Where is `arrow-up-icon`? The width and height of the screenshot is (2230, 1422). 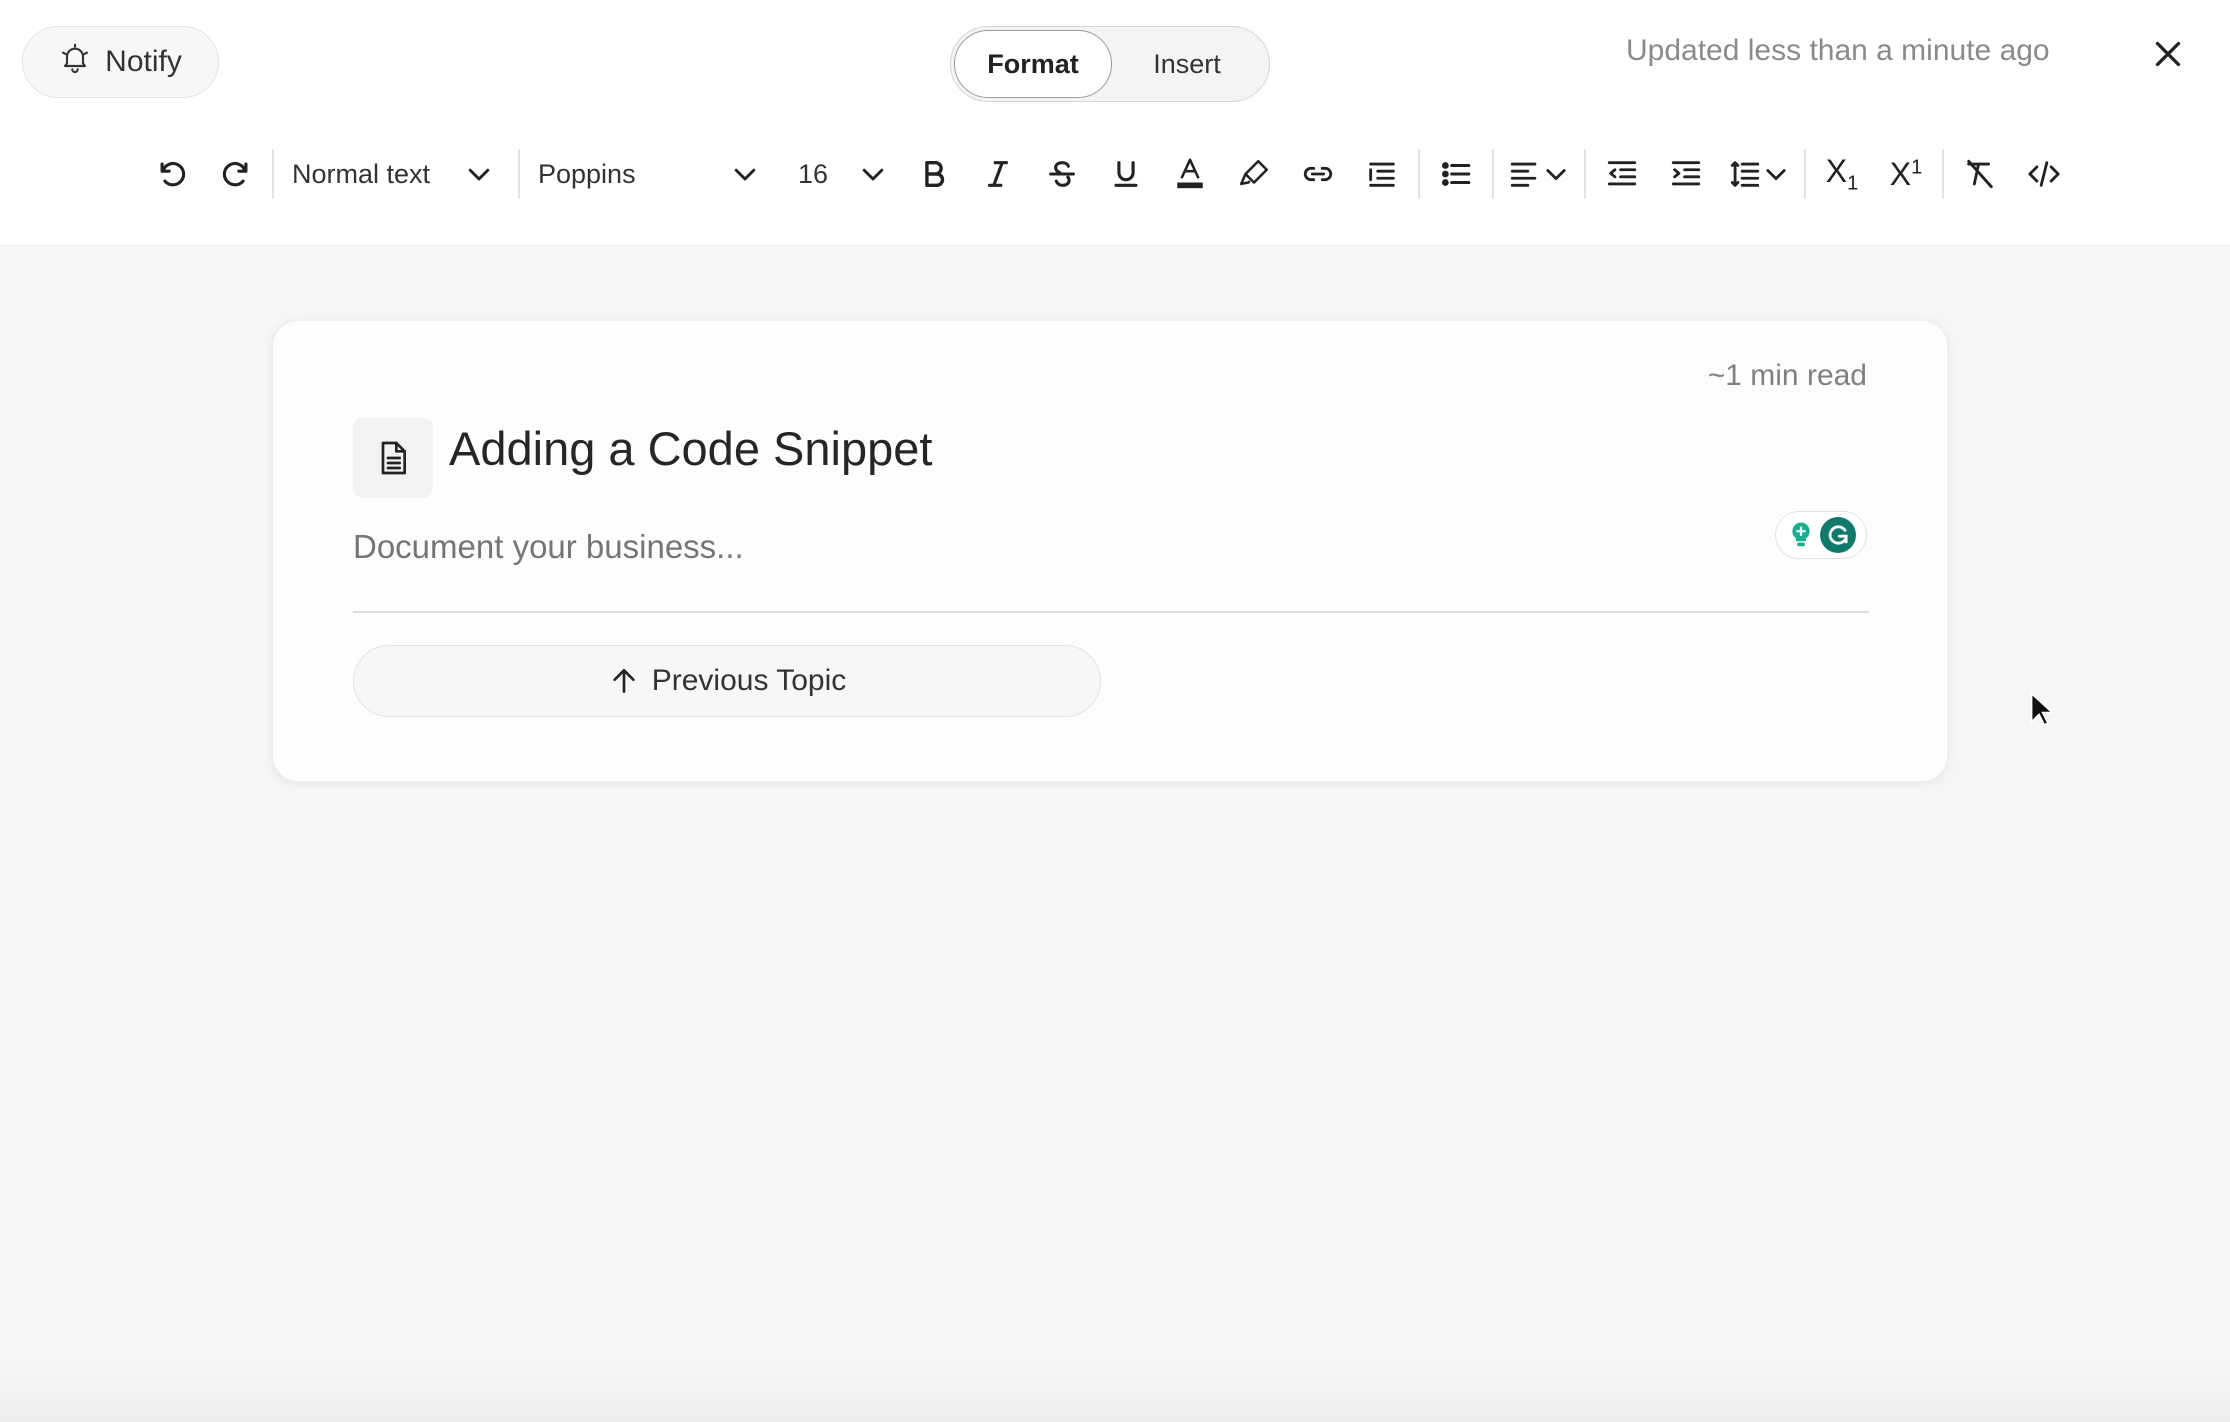
arrow-up-icon is located at coordinates (624, 681).